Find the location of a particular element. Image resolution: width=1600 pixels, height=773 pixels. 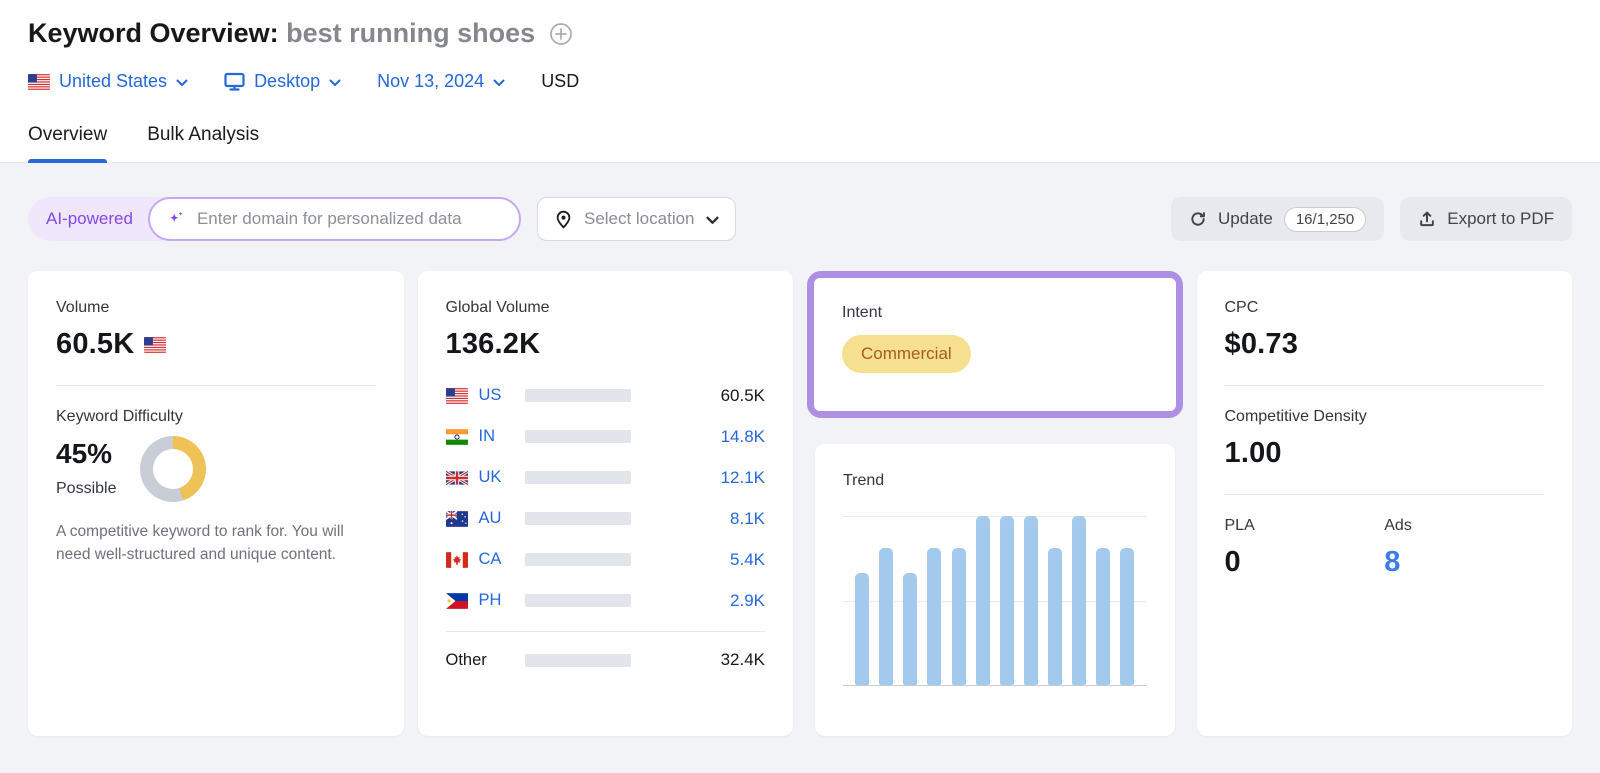

sparkle-icon is located at coordinates (176, 219).